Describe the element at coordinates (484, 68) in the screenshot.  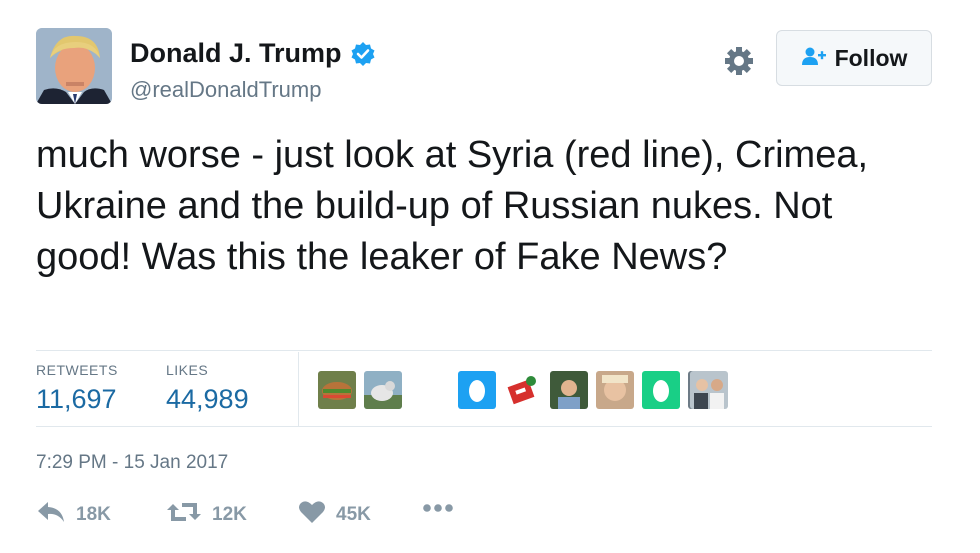
I see `tweet-header: Donald J. Trump @realDonaldTrump Follow` at that location.